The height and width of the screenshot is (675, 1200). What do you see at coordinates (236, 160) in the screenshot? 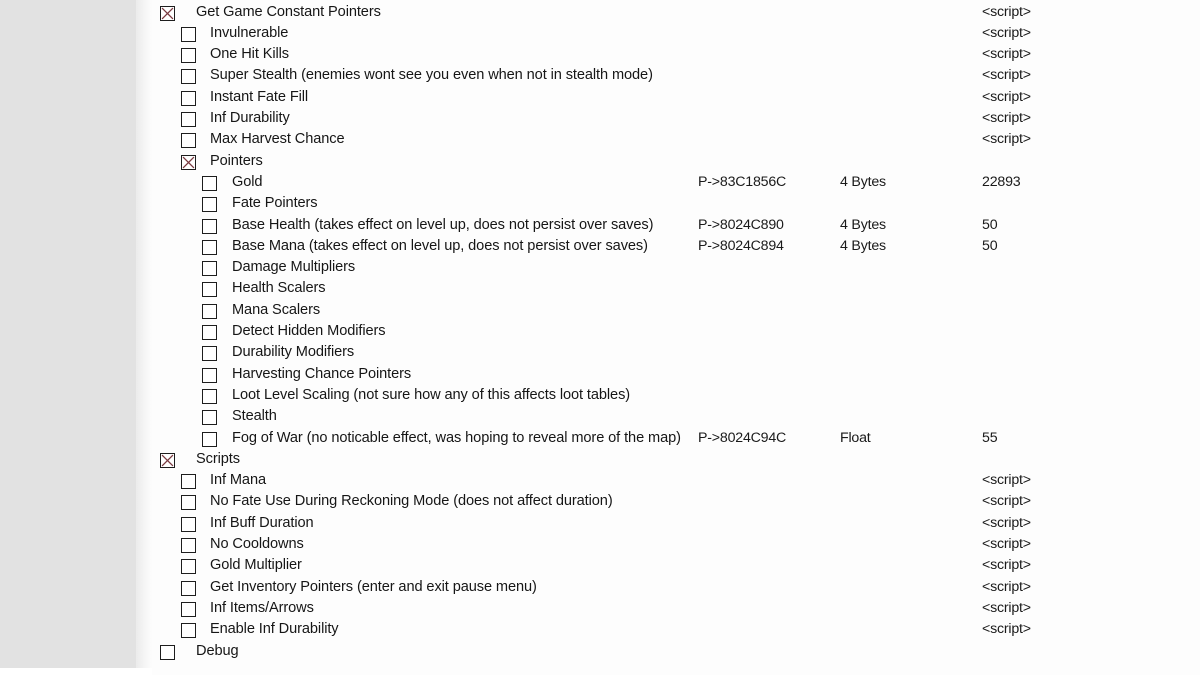
I see `row-description: Pointers` at bounding box center [236, 160].